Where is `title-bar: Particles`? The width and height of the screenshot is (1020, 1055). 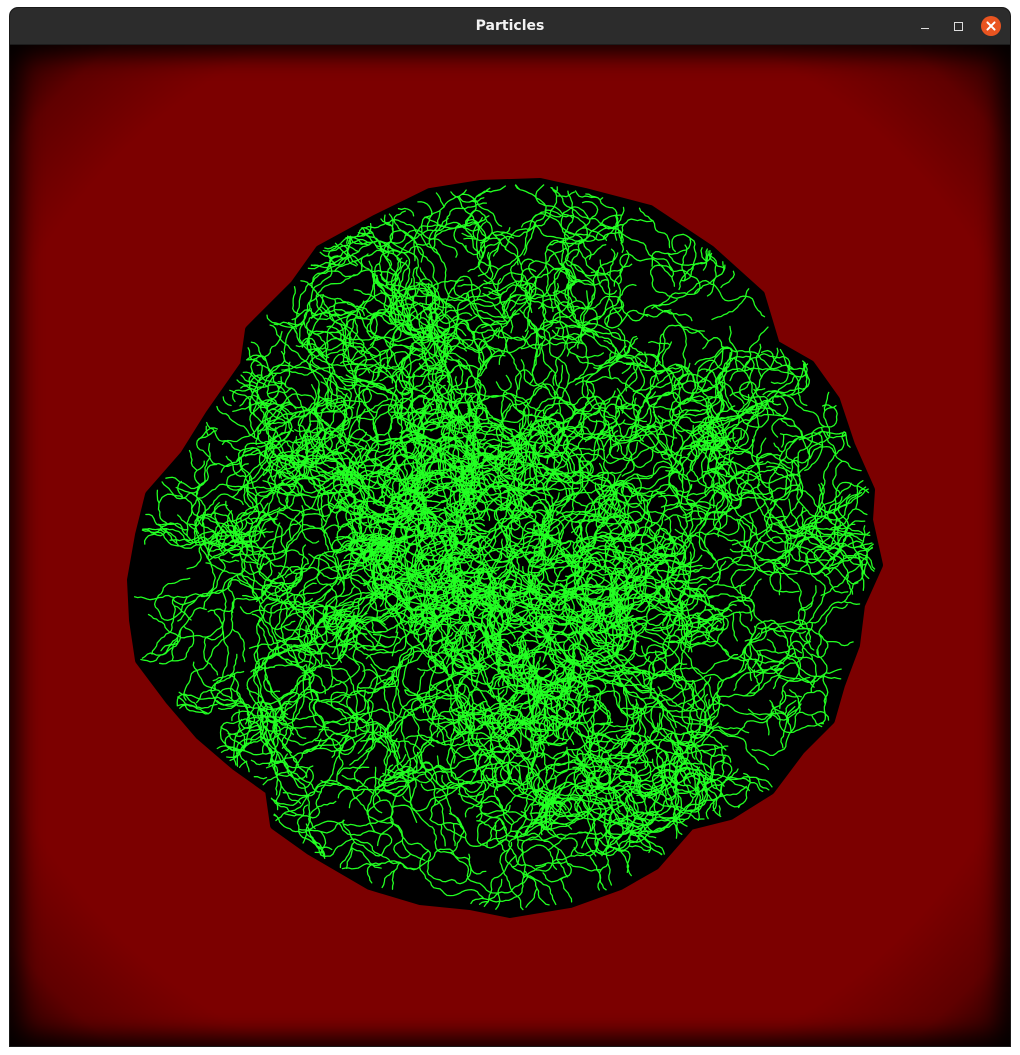 title-bar: Particles is located at coordinates (510, 26).